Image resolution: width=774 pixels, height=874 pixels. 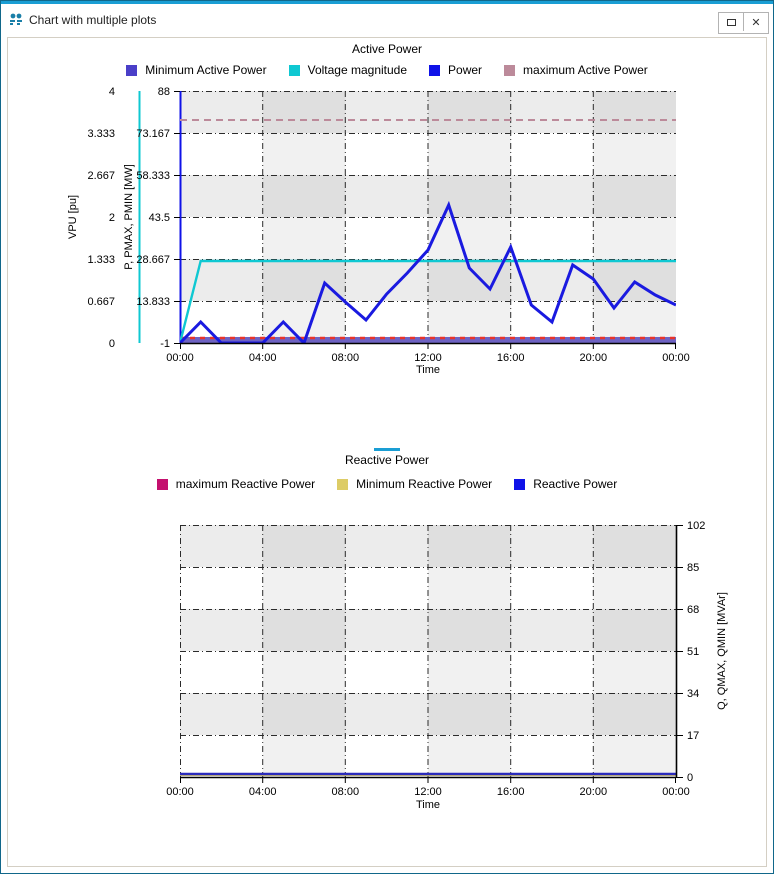 I want to click on legend-label-voltage-magnitude: Voltage magnitude, so click(x=357, y=70).